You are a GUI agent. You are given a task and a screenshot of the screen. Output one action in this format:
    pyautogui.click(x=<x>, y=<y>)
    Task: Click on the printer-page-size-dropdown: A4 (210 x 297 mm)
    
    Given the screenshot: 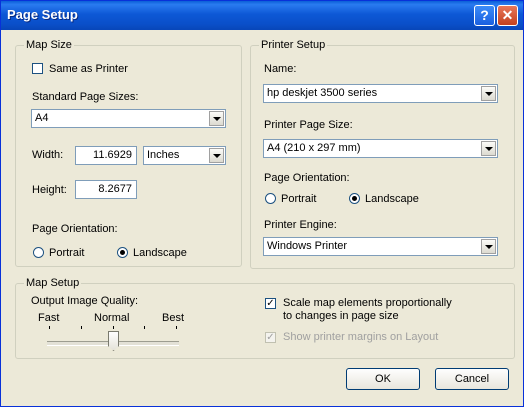 What is the action you would take?
    pyautogui.click(x=380, y=148)
    